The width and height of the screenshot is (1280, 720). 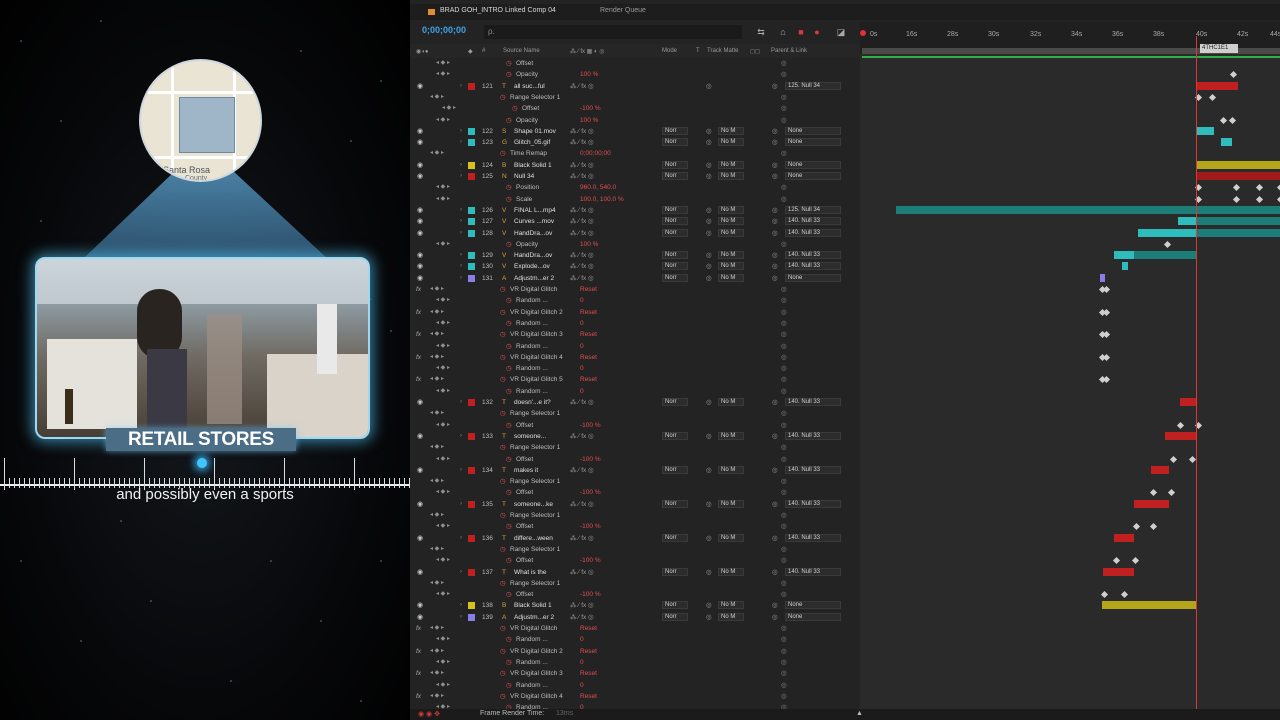 What do you see at coordinates (532, 142) in the screenshot?
I see `layer-name: Glitch_05.gif` at bounding box center [532, 142].